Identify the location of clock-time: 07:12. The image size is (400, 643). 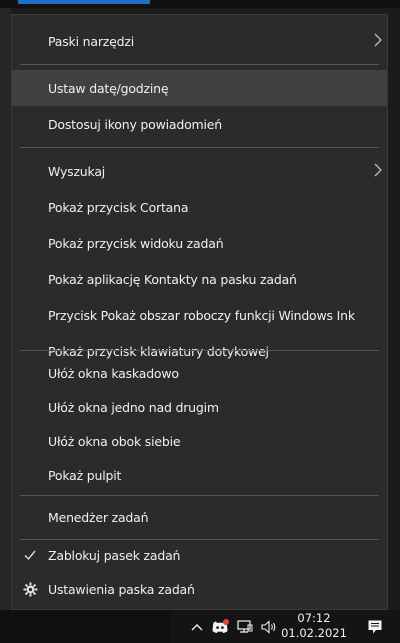
(314, 618).